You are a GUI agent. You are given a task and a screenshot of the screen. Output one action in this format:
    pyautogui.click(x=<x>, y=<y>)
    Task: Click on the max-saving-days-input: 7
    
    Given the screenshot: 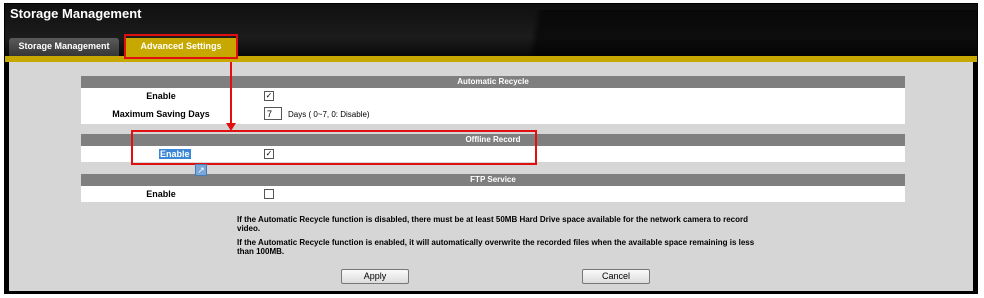 What is the action you would take?
    pyautogui.click(x=273, y=113)
    